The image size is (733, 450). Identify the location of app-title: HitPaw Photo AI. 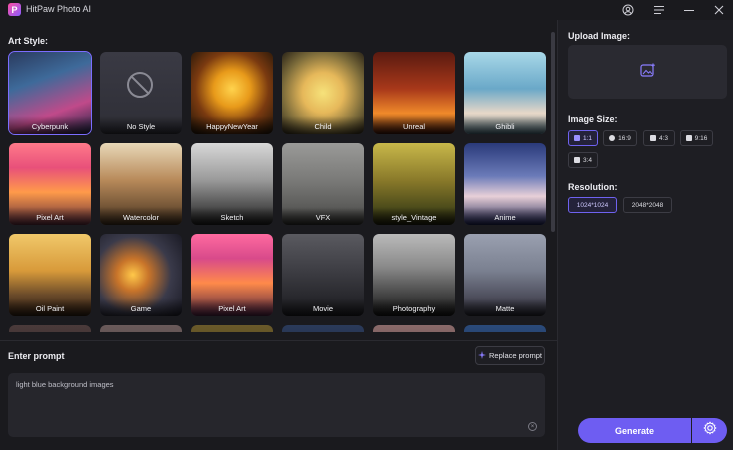
(59, 9).